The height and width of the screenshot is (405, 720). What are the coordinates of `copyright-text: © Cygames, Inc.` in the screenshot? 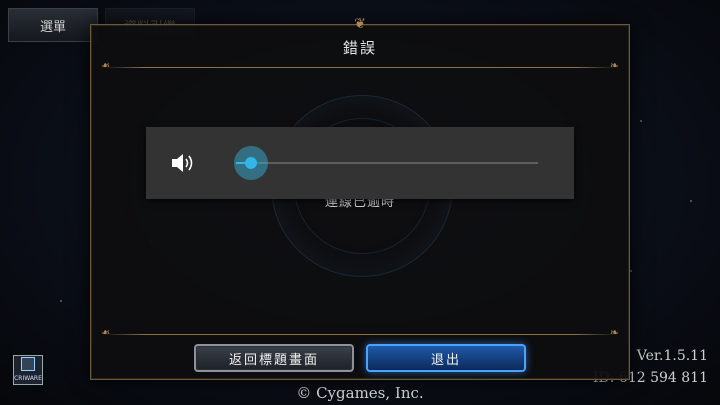 It's located at (360, 393).